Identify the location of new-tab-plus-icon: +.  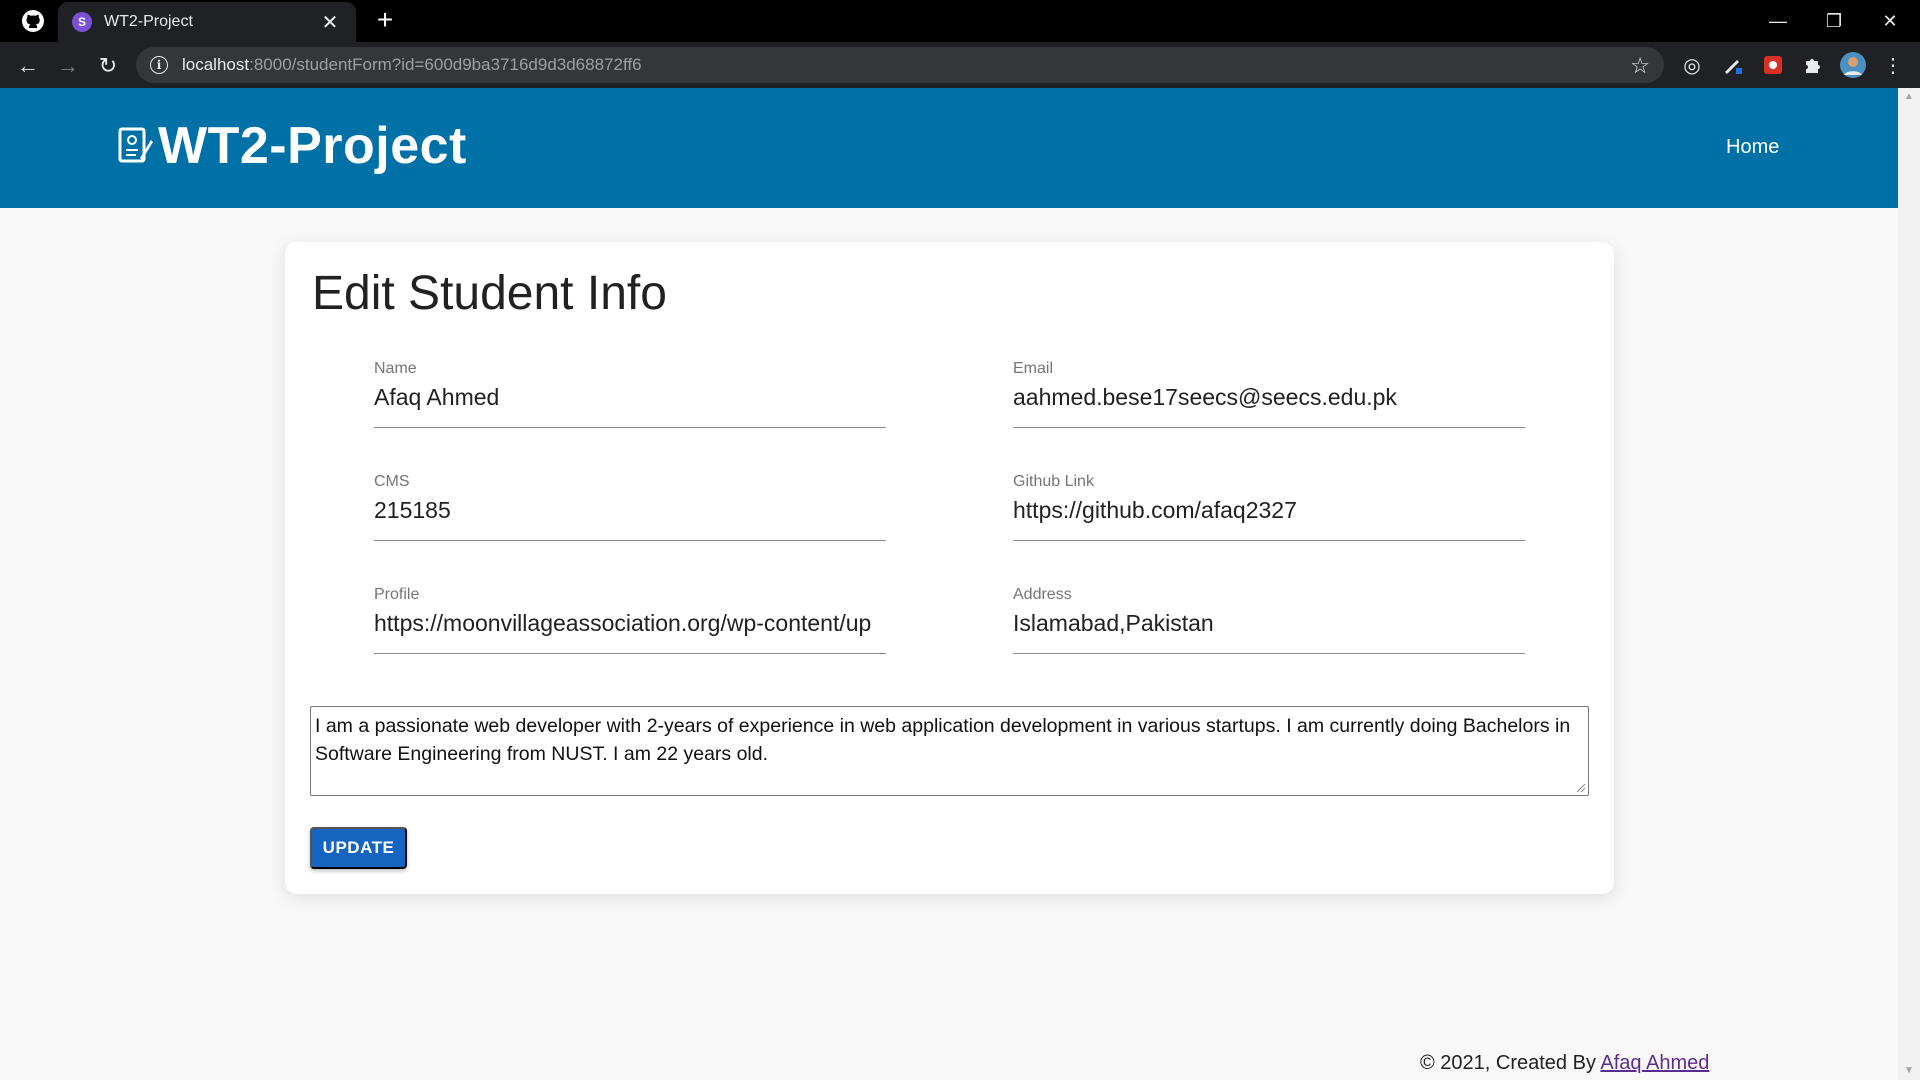
(385, 21).